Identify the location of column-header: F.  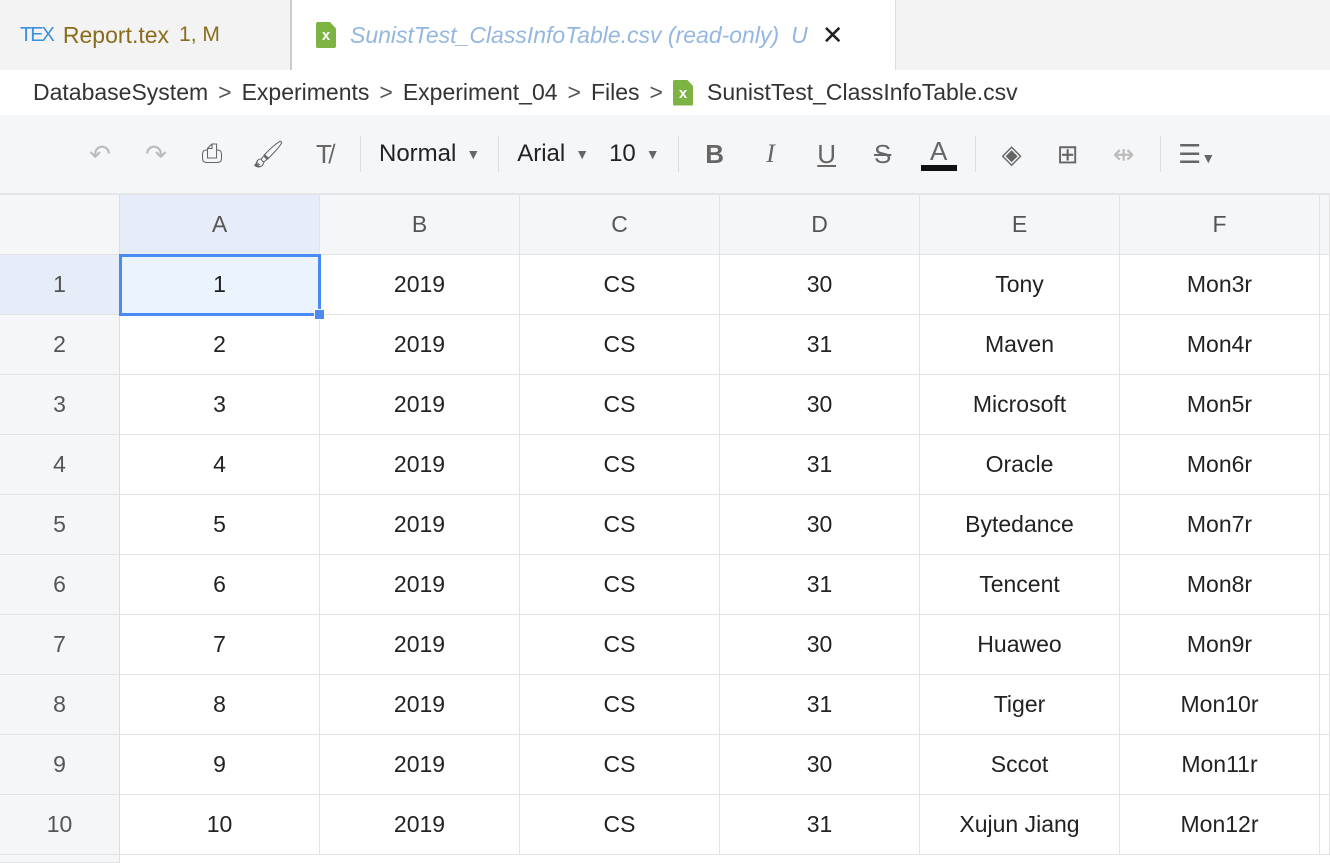
(1220, 225).